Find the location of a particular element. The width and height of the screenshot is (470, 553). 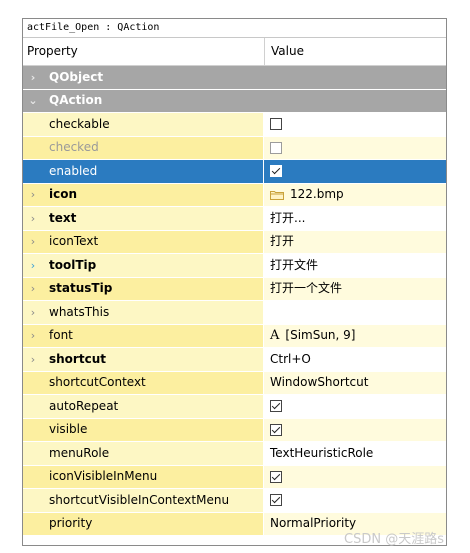

property-name: priority is located at coordinates (71, 523).